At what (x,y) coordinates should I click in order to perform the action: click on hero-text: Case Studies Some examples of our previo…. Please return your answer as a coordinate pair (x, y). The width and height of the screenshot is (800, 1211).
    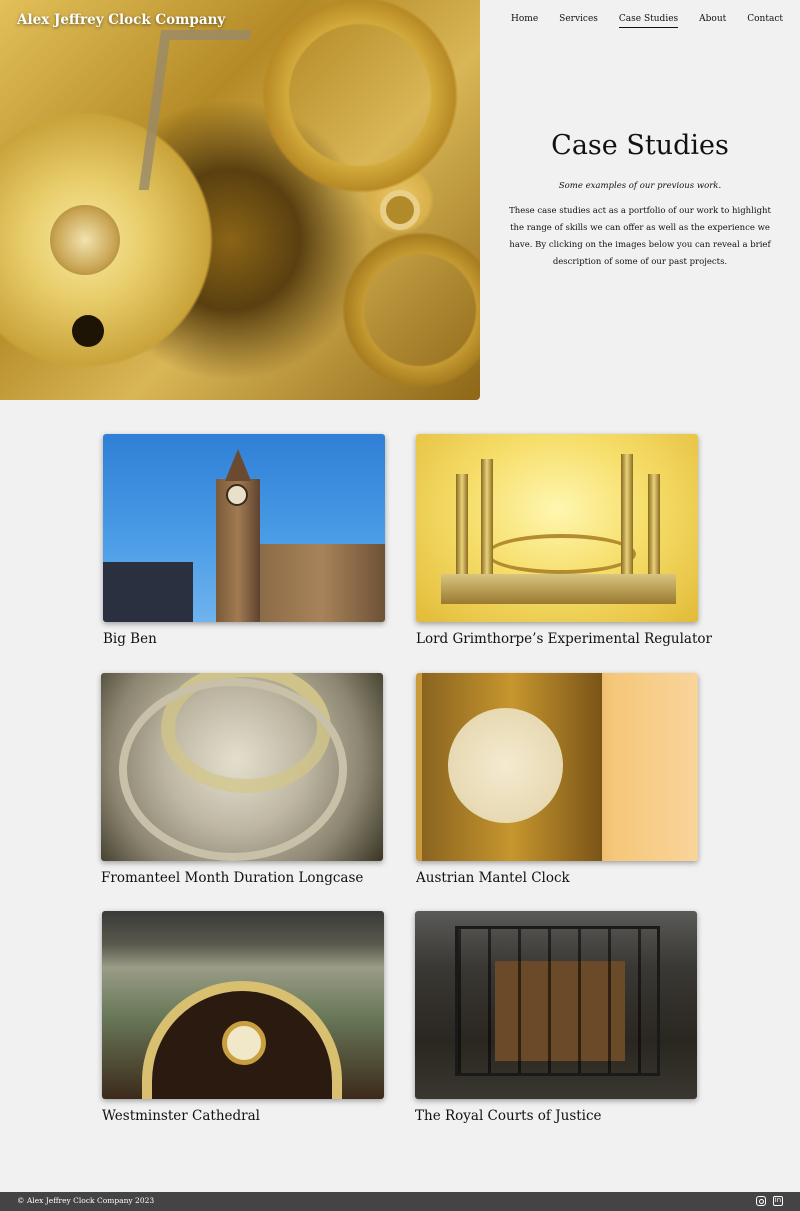
    Looking at the image, I should click on (640, 200).